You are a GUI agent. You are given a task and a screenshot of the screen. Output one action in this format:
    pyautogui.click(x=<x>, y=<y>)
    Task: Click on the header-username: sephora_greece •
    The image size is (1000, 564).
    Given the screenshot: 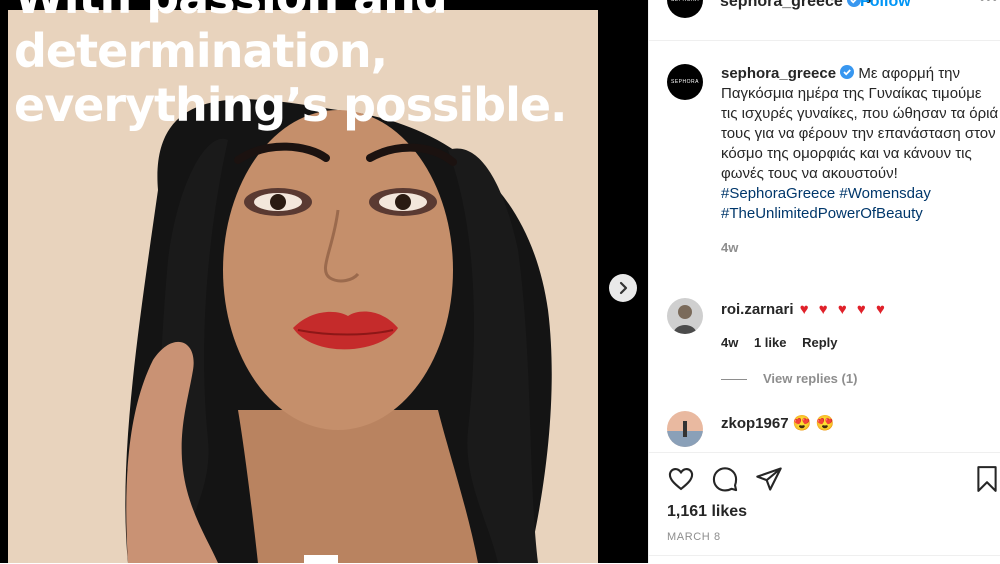 What is the action you would take?
    pyautogui.click(x=795, y=5)
    